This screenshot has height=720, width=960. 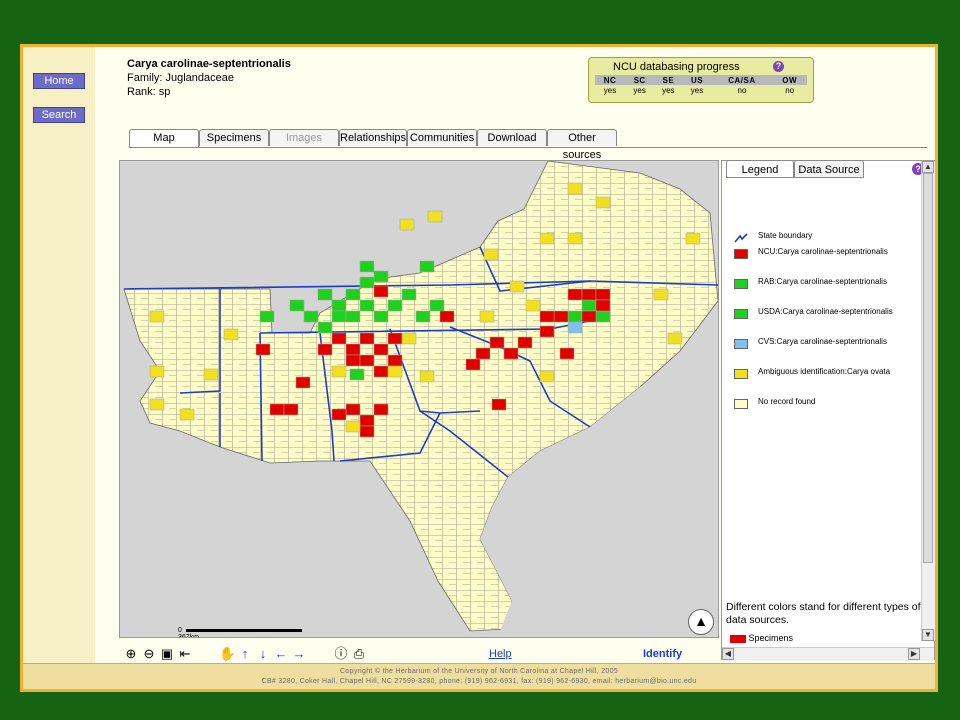 What do you see at coordinates (640, 80) in the screenshot?
I see `progress-col-sc: SC` at bounding box center [640, 80].